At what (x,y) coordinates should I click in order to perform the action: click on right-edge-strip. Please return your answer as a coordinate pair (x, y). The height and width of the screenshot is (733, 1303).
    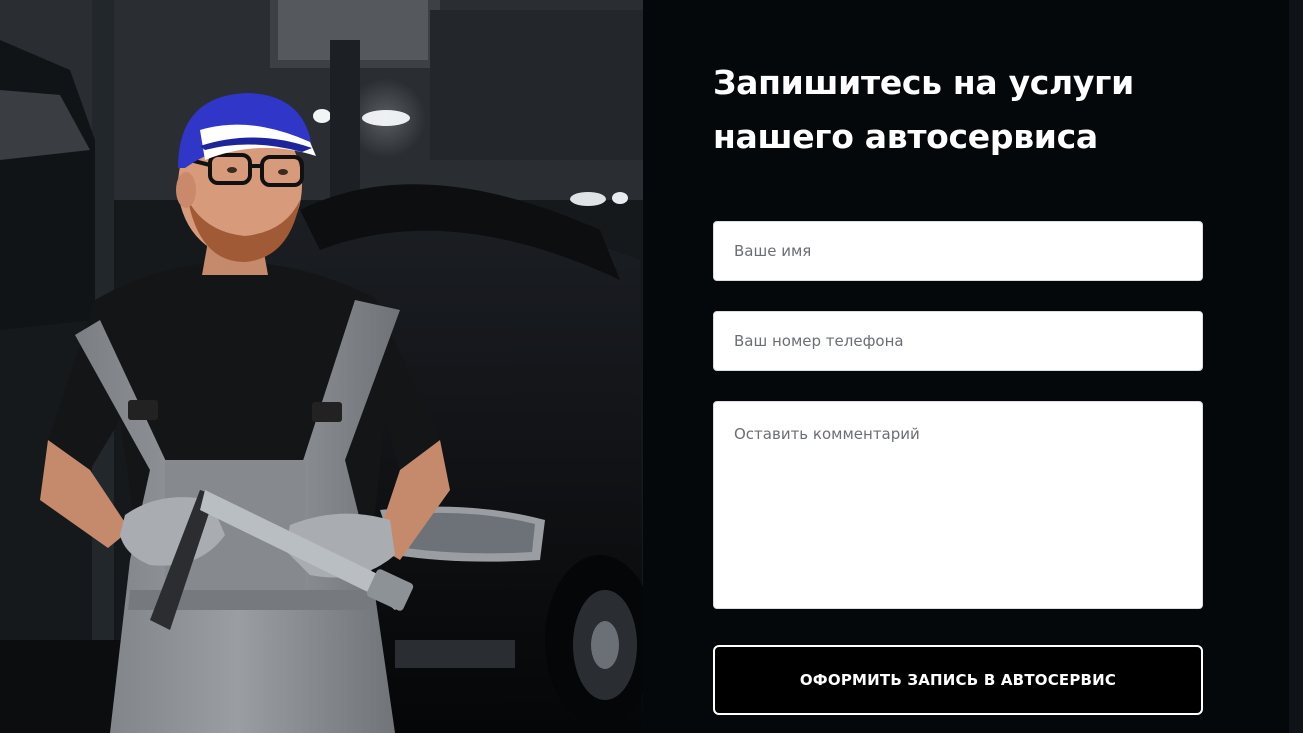
    Looking at the image, I should click on (1296, 366).